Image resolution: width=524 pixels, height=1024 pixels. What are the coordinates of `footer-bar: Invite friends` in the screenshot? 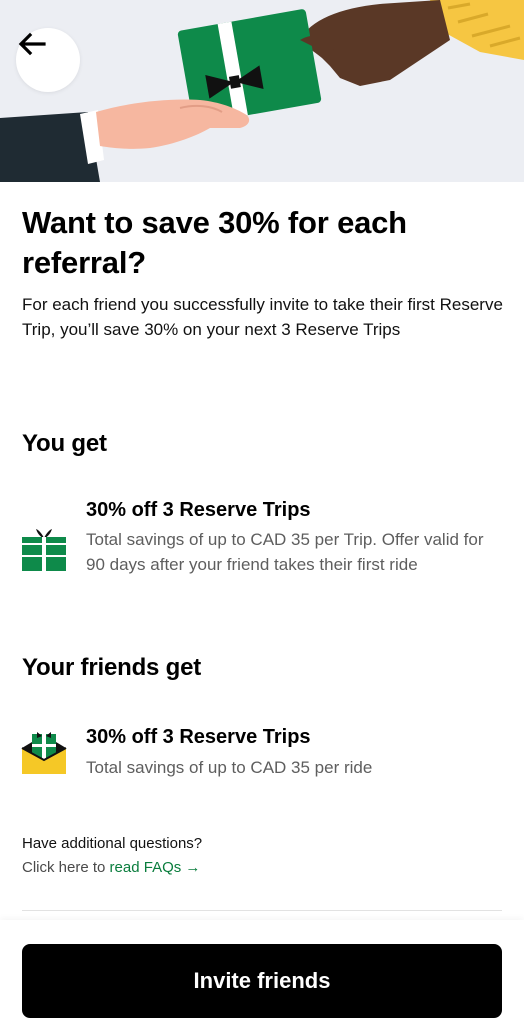 It's located at (262, 972).